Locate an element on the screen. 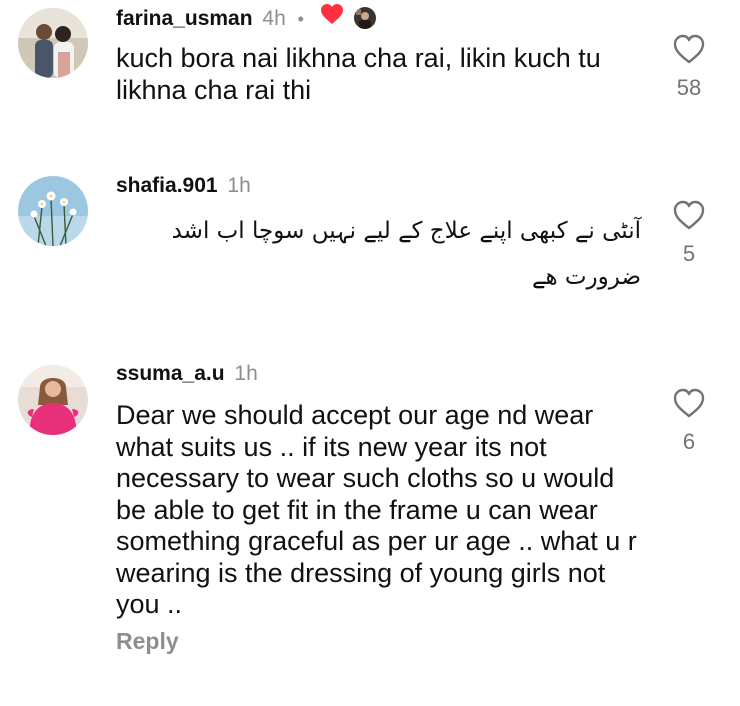  comment-header: shafia.901 1h is located at coordinates (183, 186).